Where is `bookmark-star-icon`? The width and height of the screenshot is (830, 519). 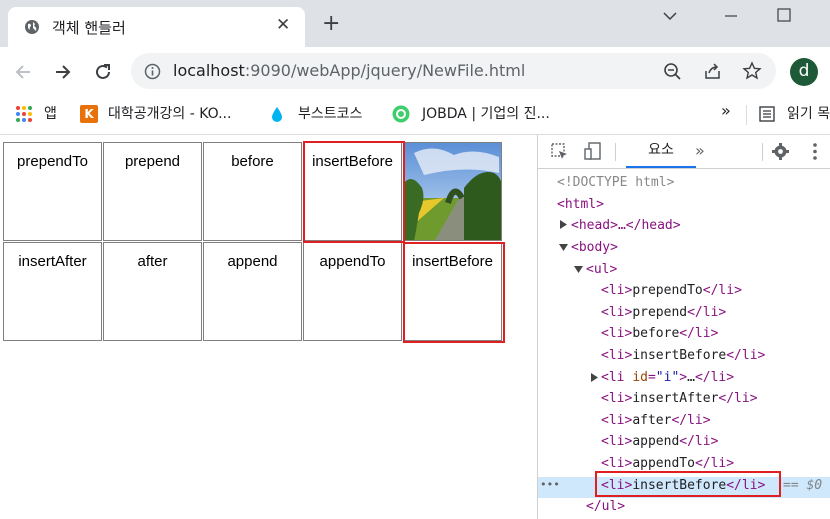 bookmark-star-icon is located at coordinates (752, 71).